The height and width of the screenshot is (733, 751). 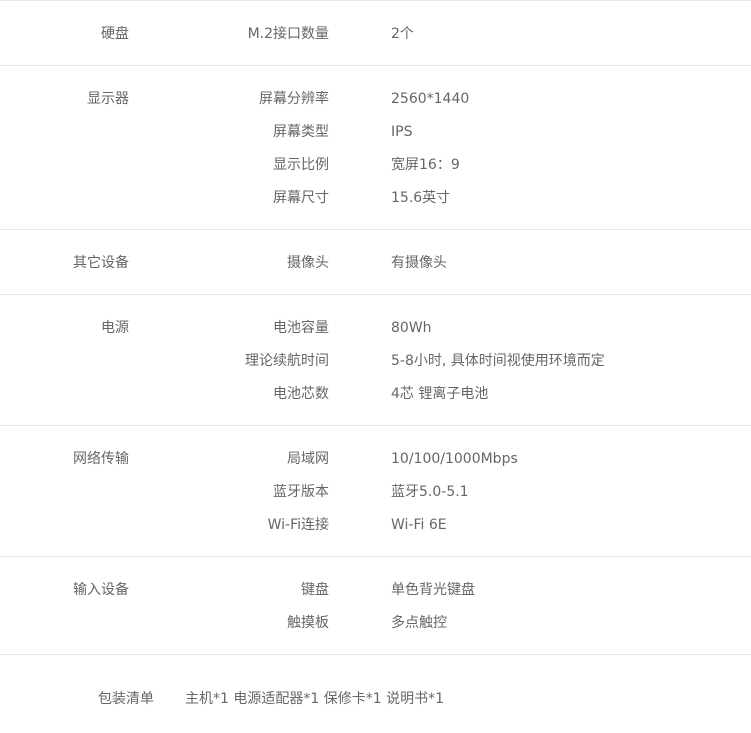 What do you see at coordinates (402, 33) in the screenshot?
I see `spec-value: 2个` at bounding box center [402, 33].